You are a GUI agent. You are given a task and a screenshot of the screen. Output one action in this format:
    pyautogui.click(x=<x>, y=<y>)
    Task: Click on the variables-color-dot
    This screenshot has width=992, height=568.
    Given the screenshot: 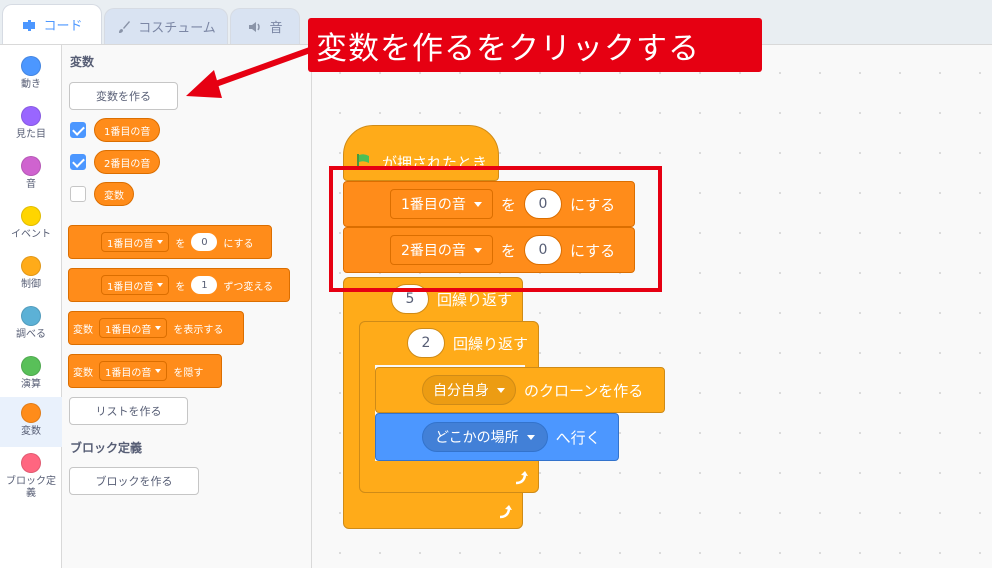 What is the action you would take?
    pyautogui.click(x=31, y=413)
    